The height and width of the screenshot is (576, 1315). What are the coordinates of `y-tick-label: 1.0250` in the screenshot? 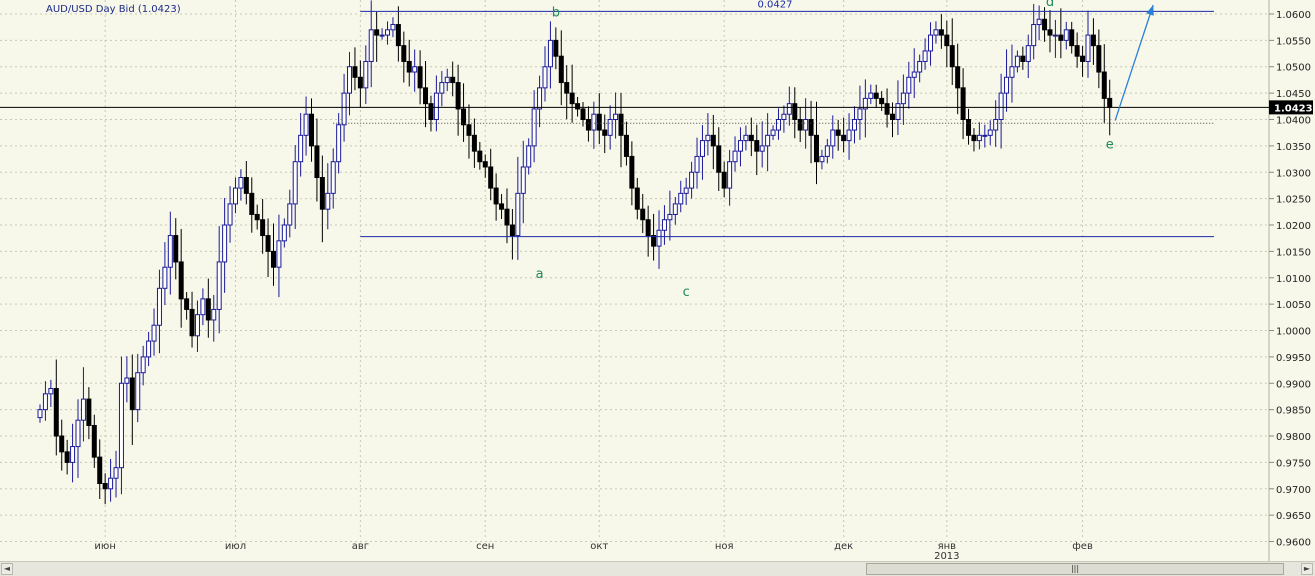 It's located at (1293, 200).